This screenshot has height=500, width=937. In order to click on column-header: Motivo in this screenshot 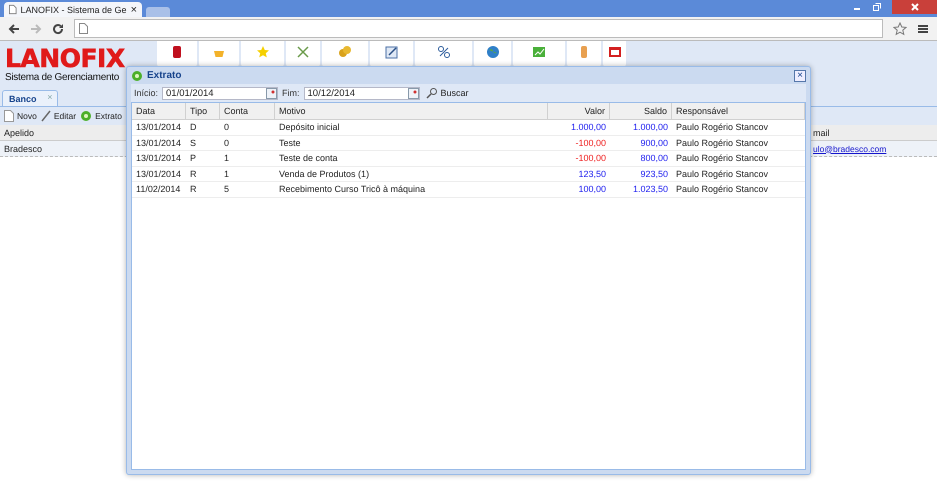, I will do `click(411, 111)`.